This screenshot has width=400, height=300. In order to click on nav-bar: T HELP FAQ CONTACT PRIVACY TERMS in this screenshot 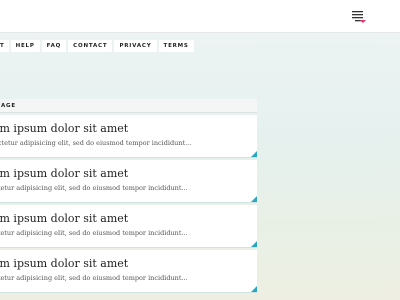, I will do `click(97, 46)`.